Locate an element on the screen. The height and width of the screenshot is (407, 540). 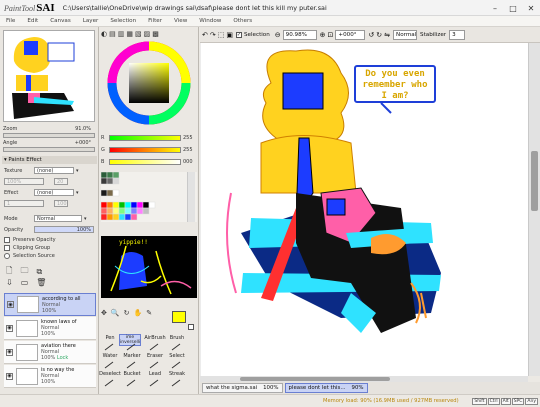
layer-row: ◉ according to all Normal 100% is located at coordinates (50, 304).